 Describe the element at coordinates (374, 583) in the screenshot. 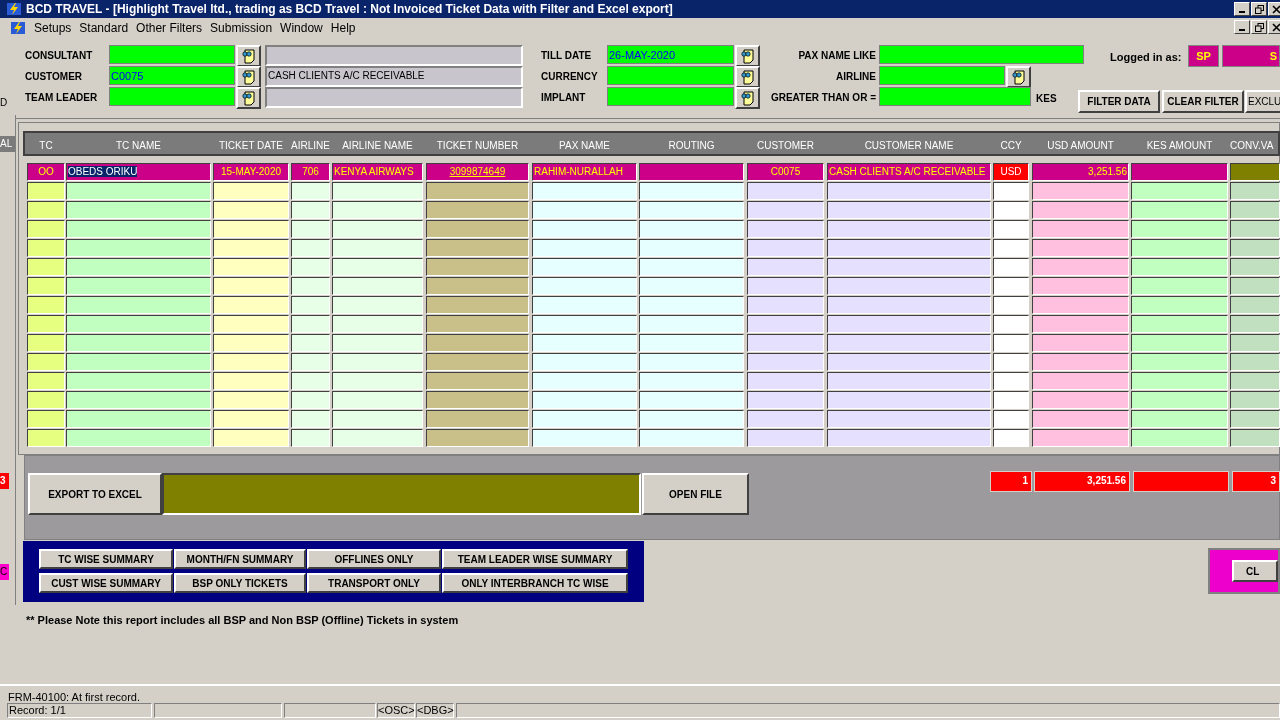

I see `summary-button: TRANSPORT ONLY` at that location.